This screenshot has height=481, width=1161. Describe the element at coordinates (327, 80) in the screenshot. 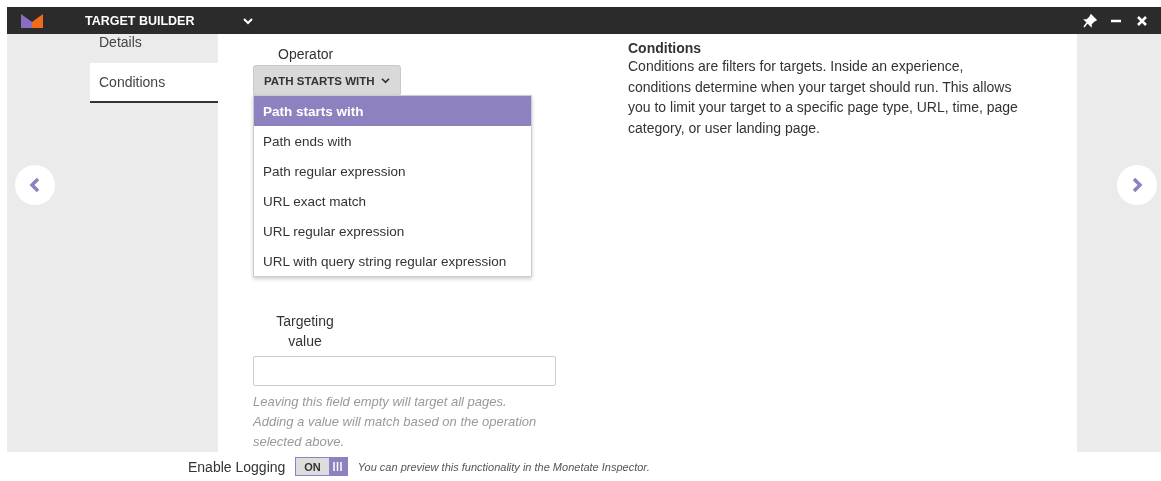

I see `operator-dropdown: PATH STARTS WITH` at that location.